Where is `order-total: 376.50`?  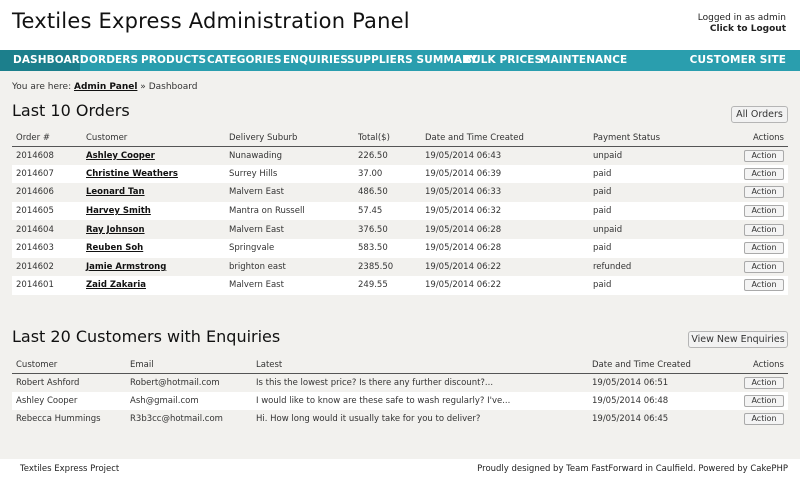
order-total: 376.50 is located at coordinates (387, 229).